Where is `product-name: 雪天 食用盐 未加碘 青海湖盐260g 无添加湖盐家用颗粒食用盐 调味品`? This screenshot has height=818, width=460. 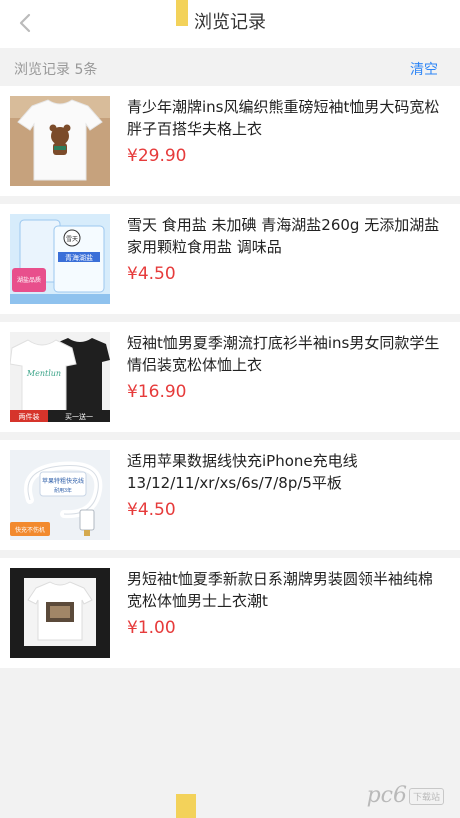 product-name: 雪天 食用盐 未加碘 青海湖盐260g 无添加湖盐家用颗粒食用盐 调味品 is located at coordinates (283, 236).